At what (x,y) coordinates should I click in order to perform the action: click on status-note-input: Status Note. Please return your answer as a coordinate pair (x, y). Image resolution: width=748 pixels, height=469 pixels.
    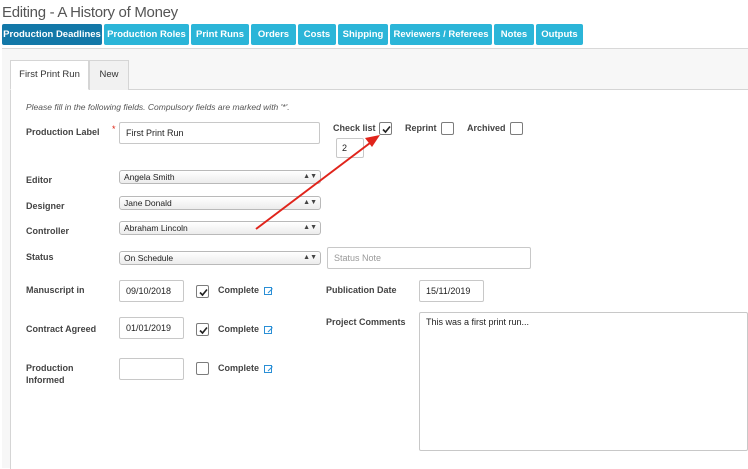
    Looking at the image, I should click on (429, 258).